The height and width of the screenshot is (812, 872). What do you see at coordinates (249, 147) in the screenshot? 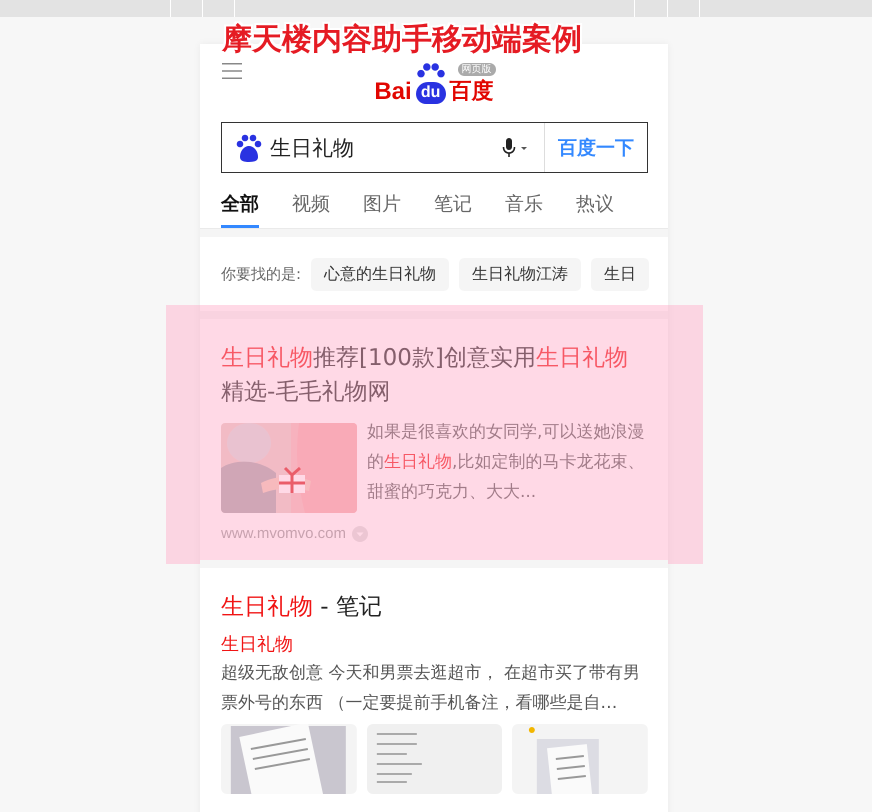
I see `paw-icon` at bounding box center [249, 147].